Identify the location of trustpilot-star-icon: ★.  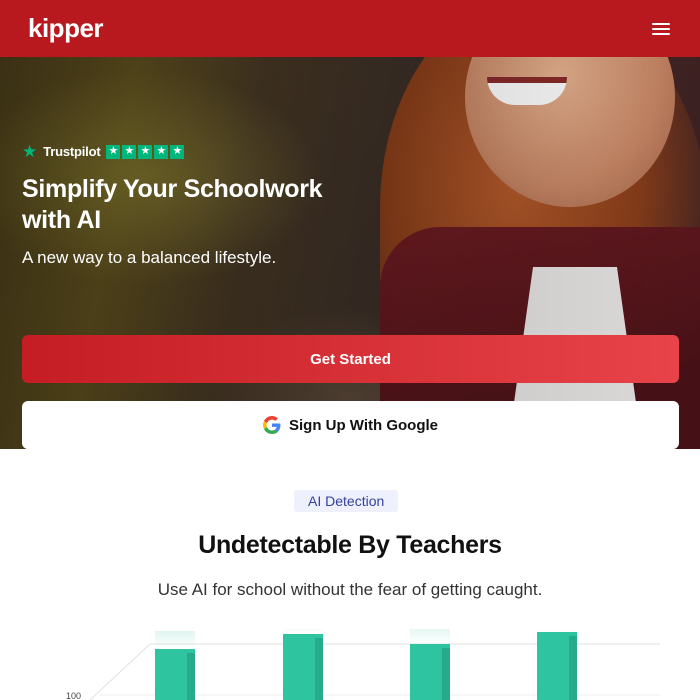
(30, 151).